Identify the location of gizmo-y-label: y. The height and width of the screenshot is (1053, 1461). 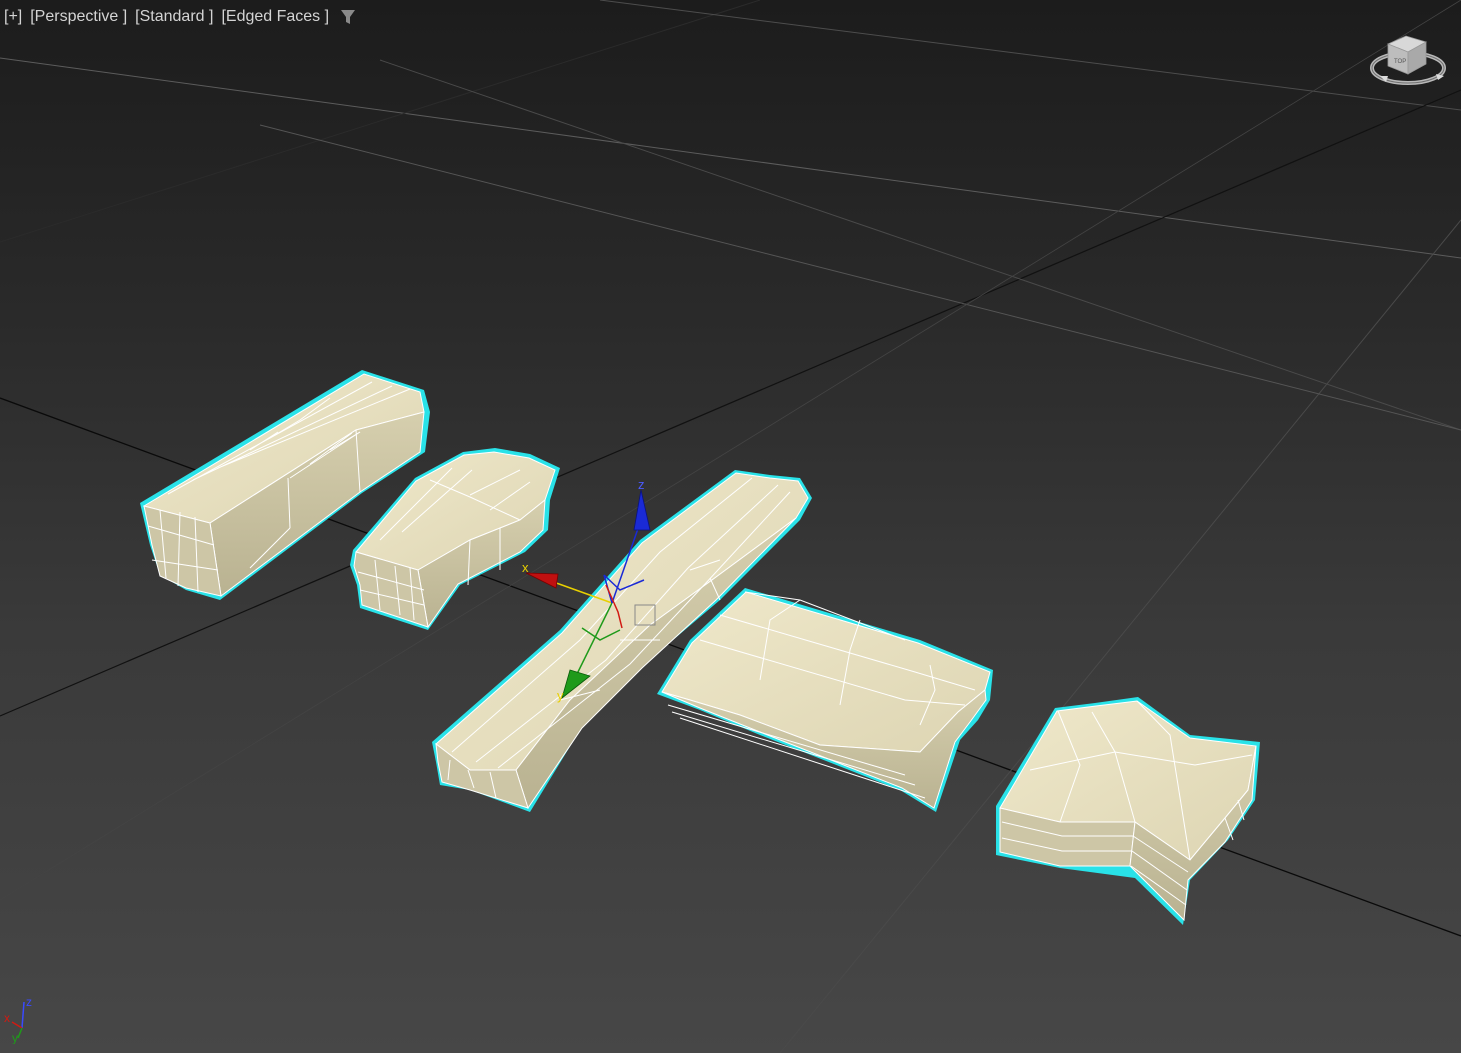
(560, 695).